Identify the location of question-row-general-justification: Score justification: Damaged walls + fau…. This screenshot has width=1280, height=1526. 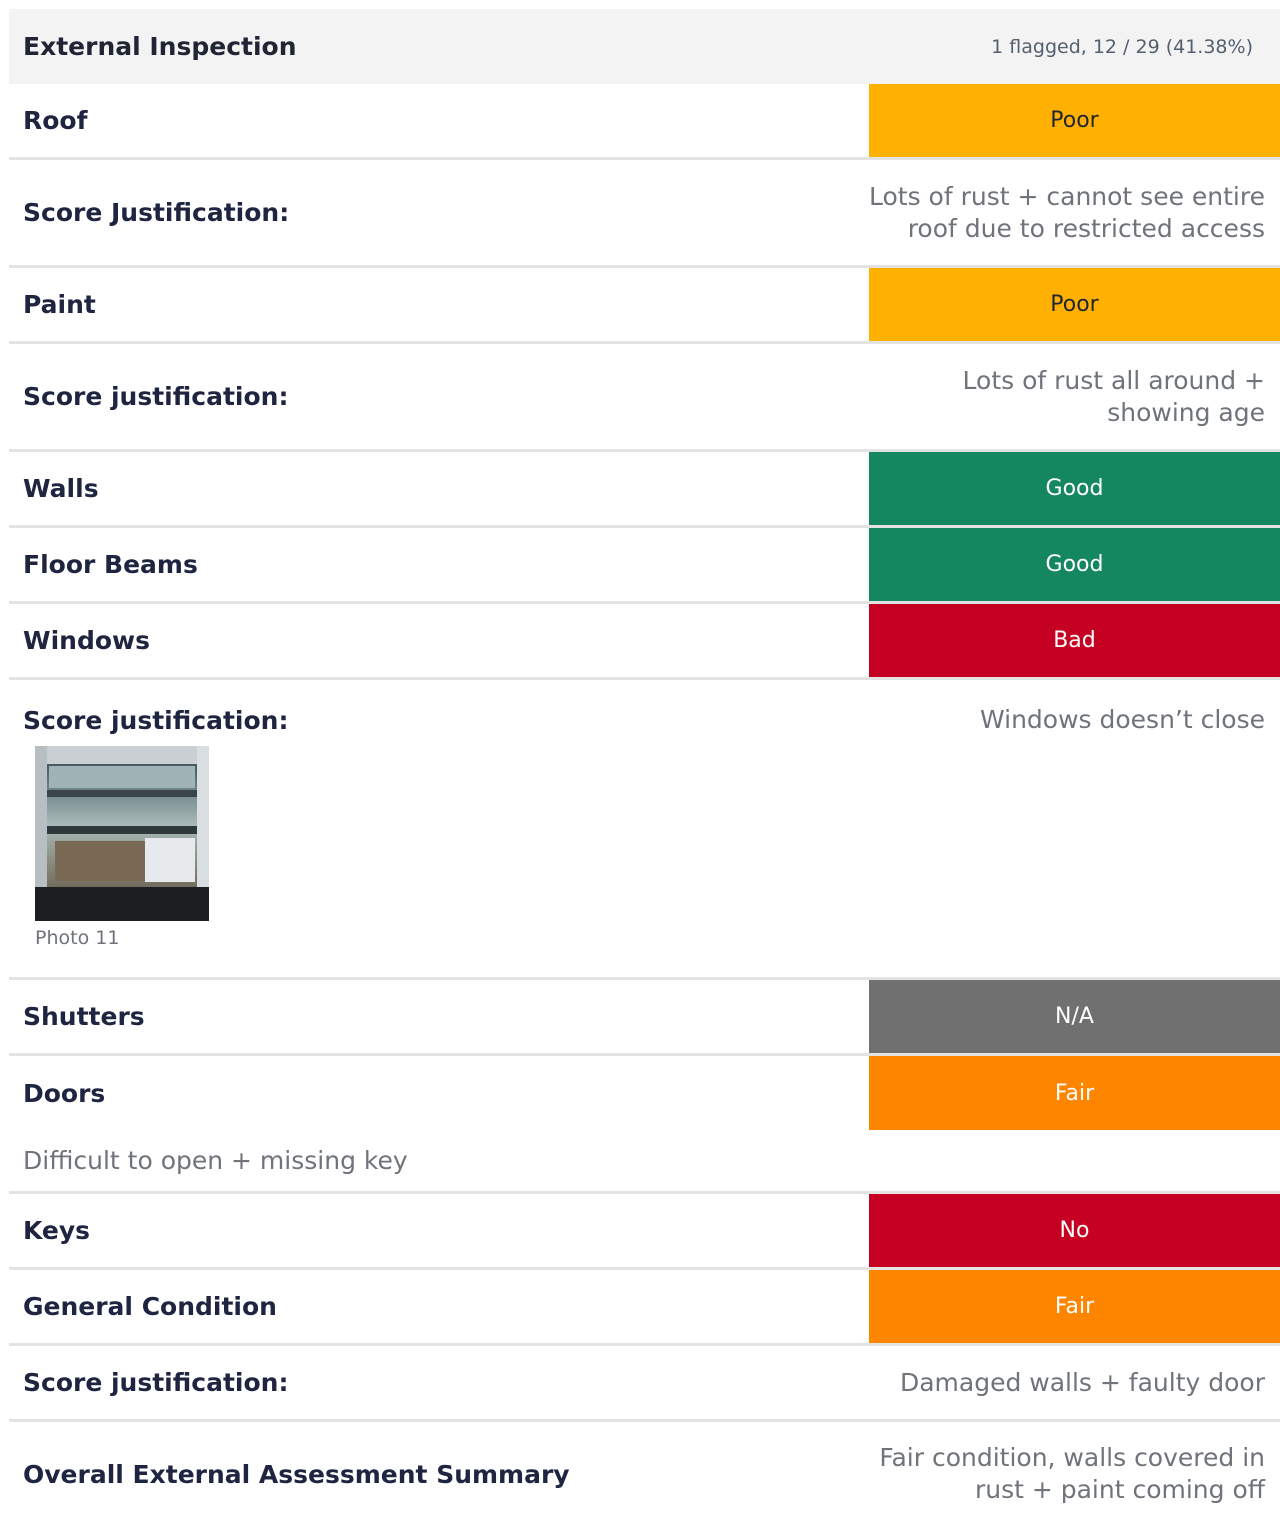
(644, 1384).